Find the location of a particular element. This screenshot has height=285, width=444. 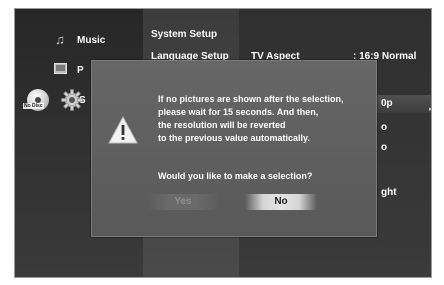

menu-item-photo: P is located at coordinates (68, 70).